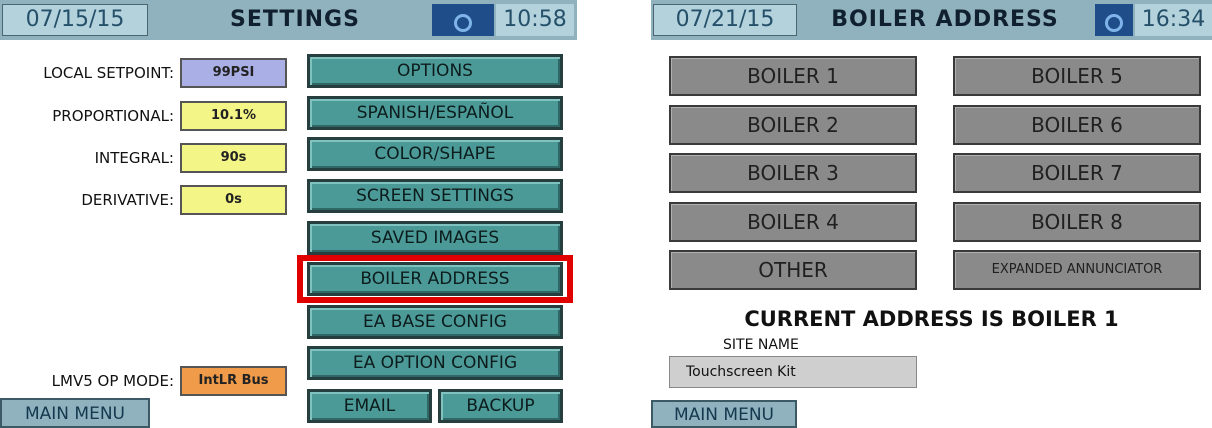 This screenshot has height=428, width=1212. Describe the element at coordinates (435, 71) in the screenshot. I see `options-button: OPTIONS` at that location.